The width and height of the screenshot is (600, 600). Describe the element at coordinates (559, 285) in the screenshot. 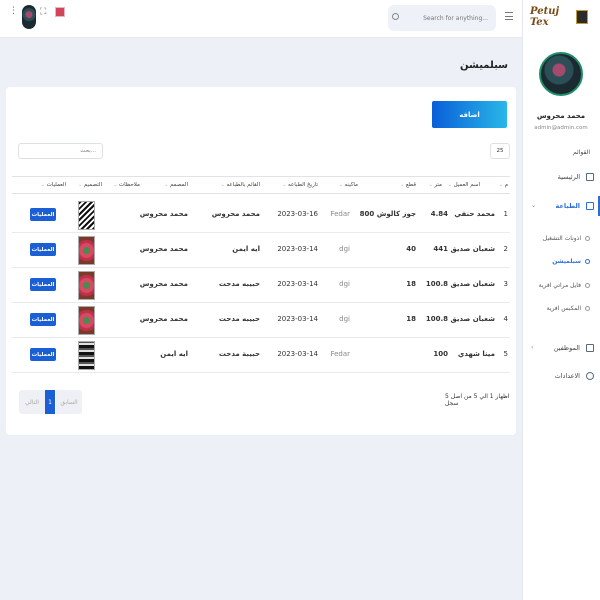

I see `sidebar-subitem-label: فايل مراتي افرية` at that location.